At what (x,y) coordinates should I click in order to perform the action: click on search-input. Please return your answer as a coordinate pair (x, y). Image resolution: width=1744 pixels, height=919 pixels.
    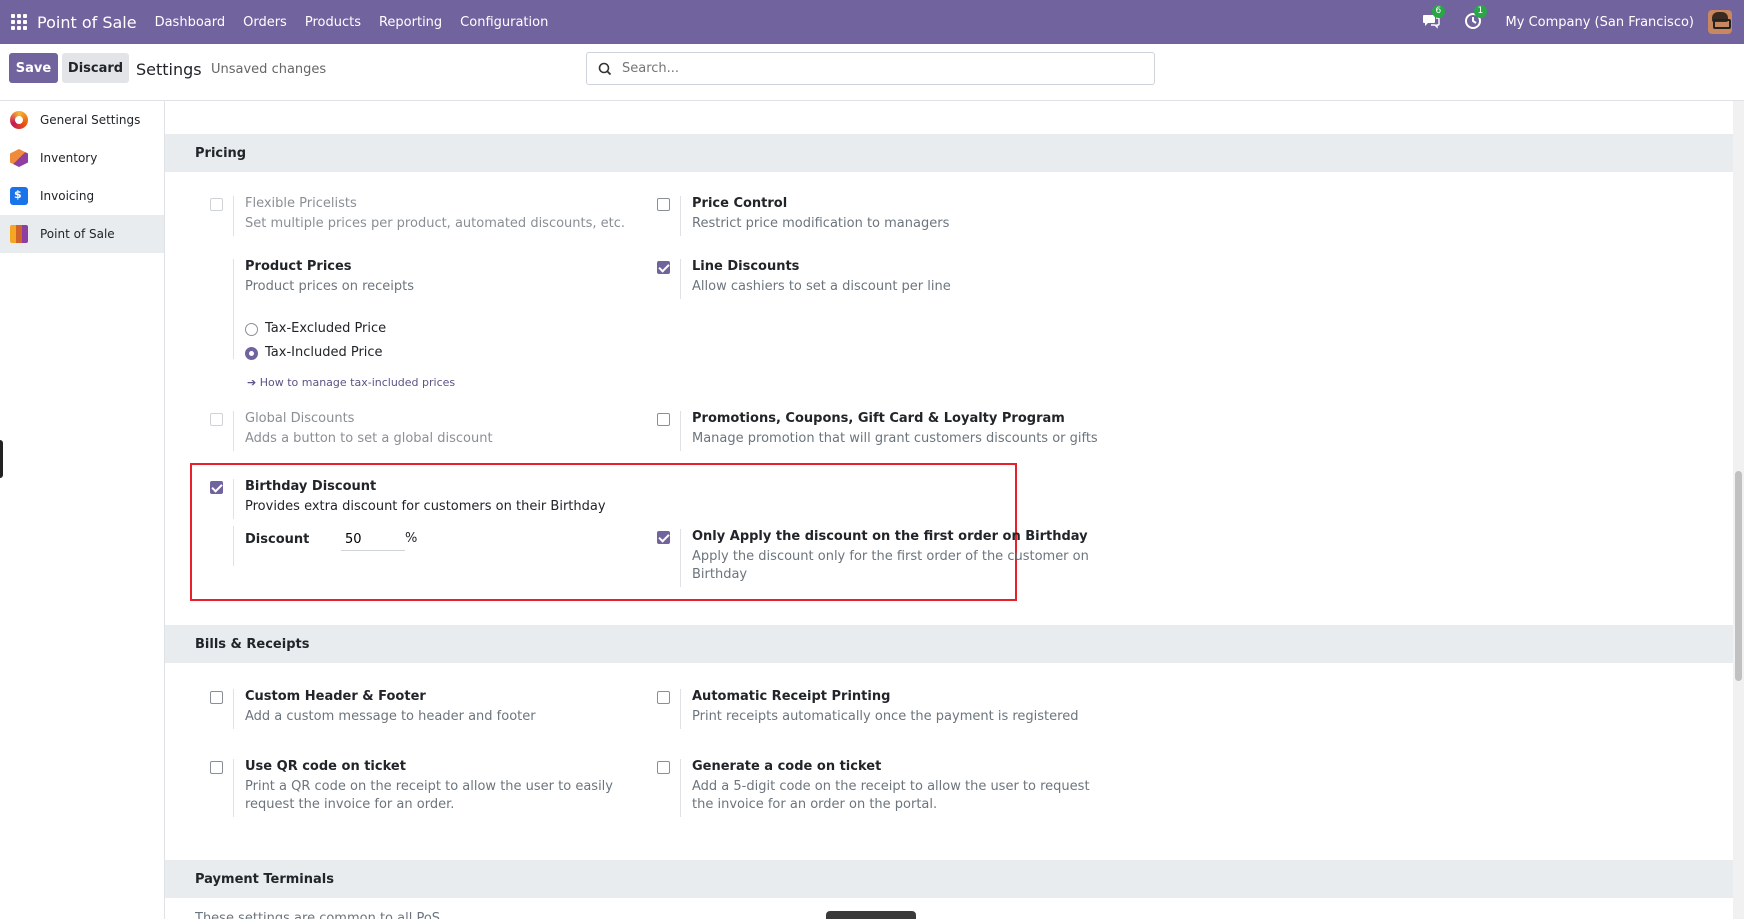
    Looking at the image, I should click on (872, 68).